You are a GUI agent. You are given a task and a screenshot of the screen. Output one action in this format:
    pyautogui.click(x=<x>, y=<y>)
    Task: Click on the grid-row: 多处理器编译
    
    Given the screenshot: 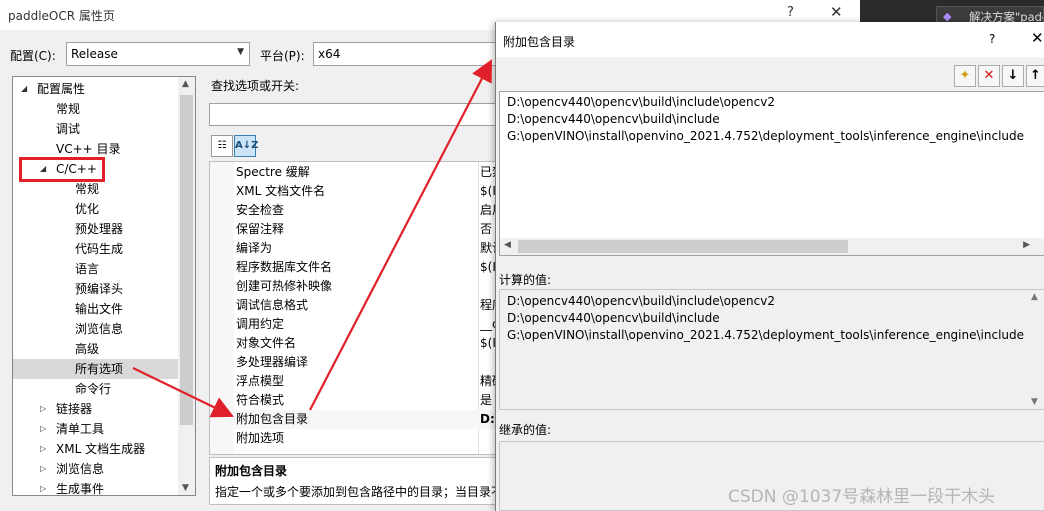 What is the action you would take?
    pyautogui.click(x=354, y=362)
    